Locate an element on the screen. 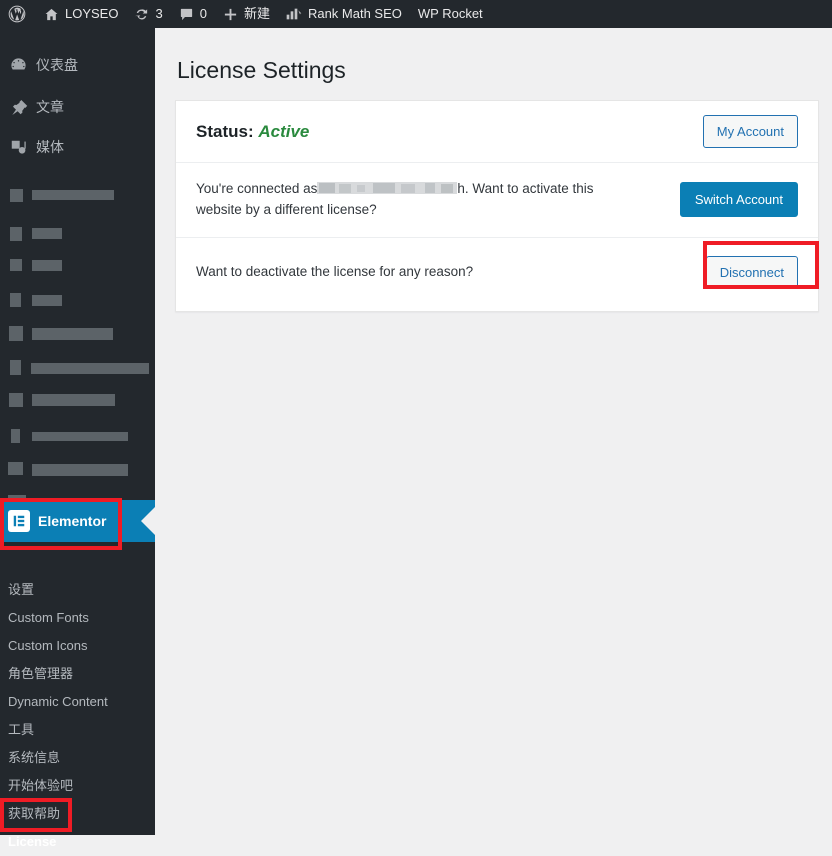 The width and height of the screenshot is (832, 856). status-row: Status: Active My Account is located at coordinates (497, 132).